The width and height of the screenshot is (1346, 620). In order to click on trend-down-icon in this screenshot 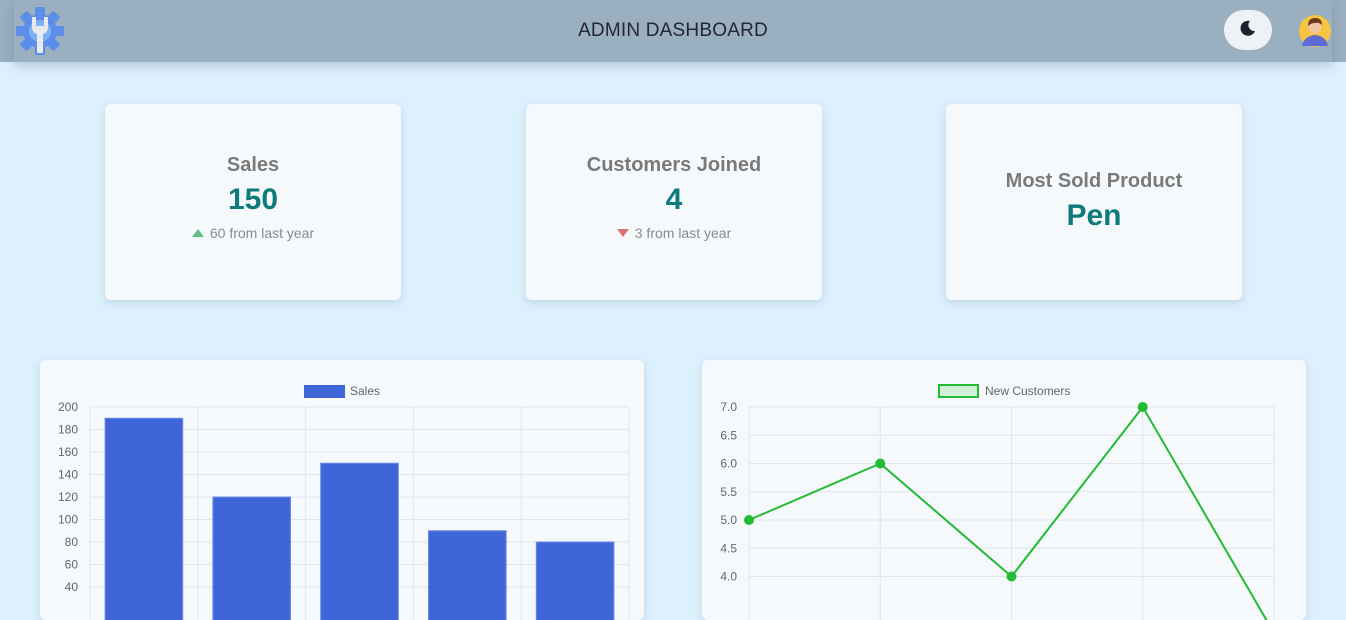, I will do `click(622, 233)`.